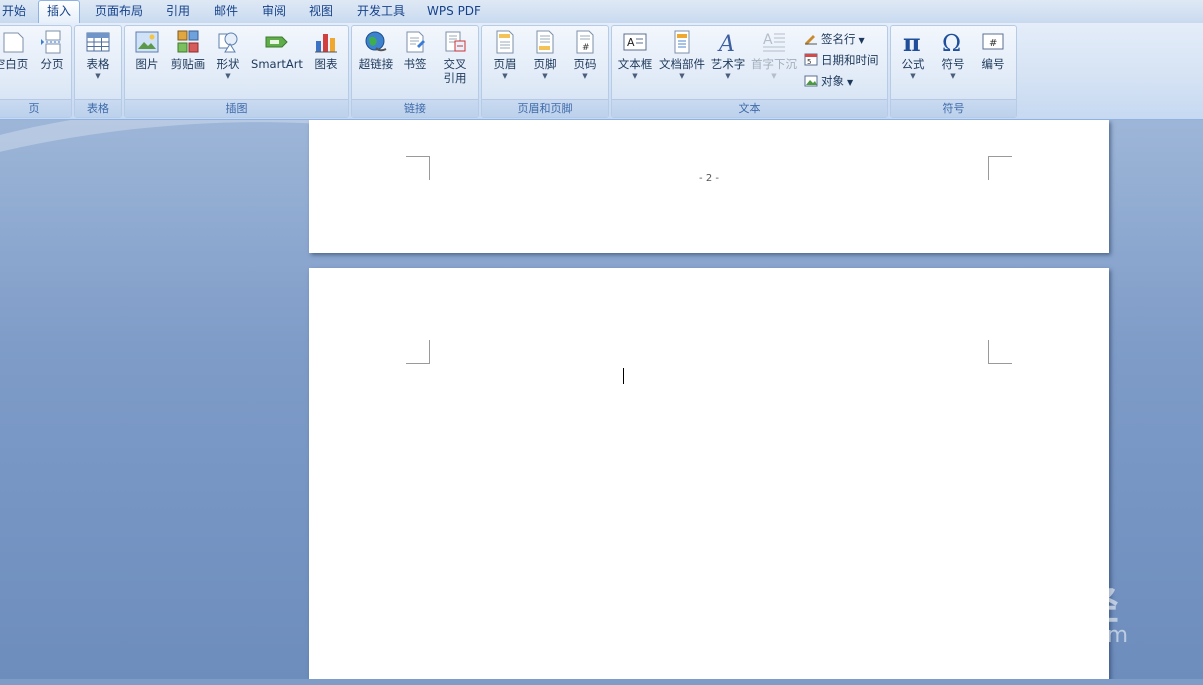 This screenshot has height=685, width=1203. Describe the element at coordinates (953, 76) in the screenshot. I see `symbol-dropdown-icon: ▼` at that location.